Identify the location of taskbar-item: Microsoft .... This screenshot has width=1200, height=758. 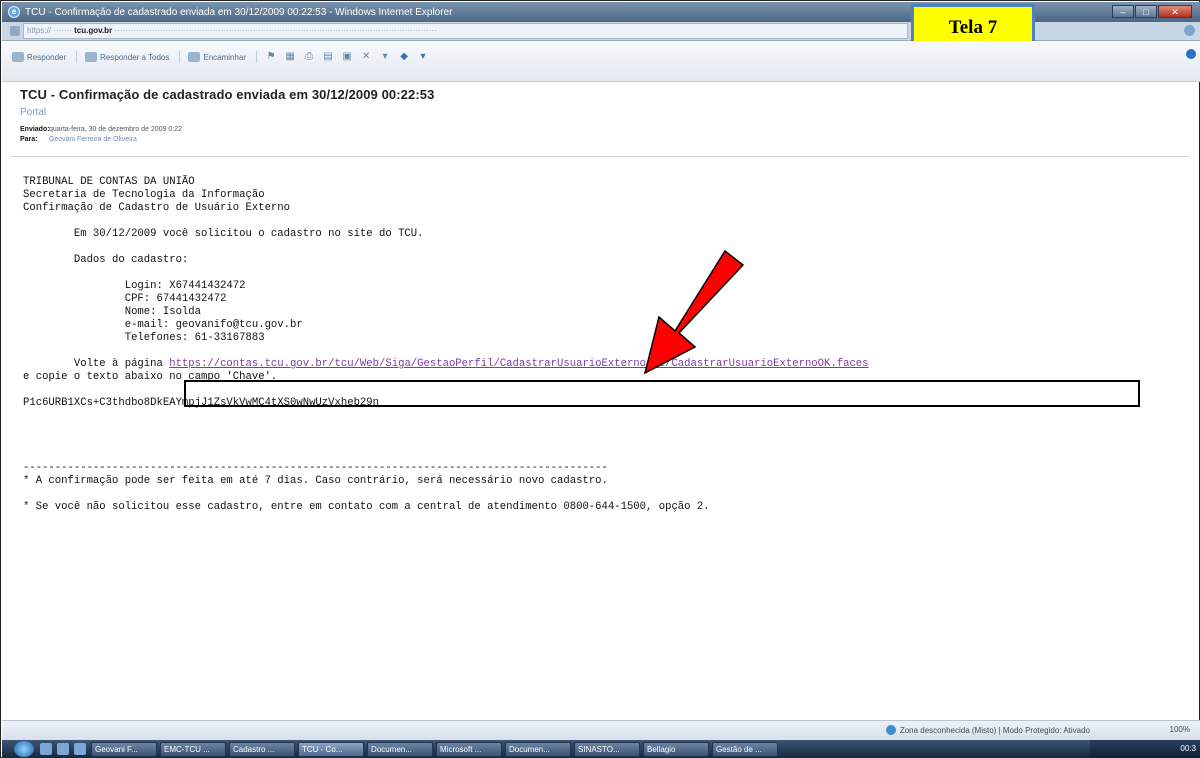
(469, 749).